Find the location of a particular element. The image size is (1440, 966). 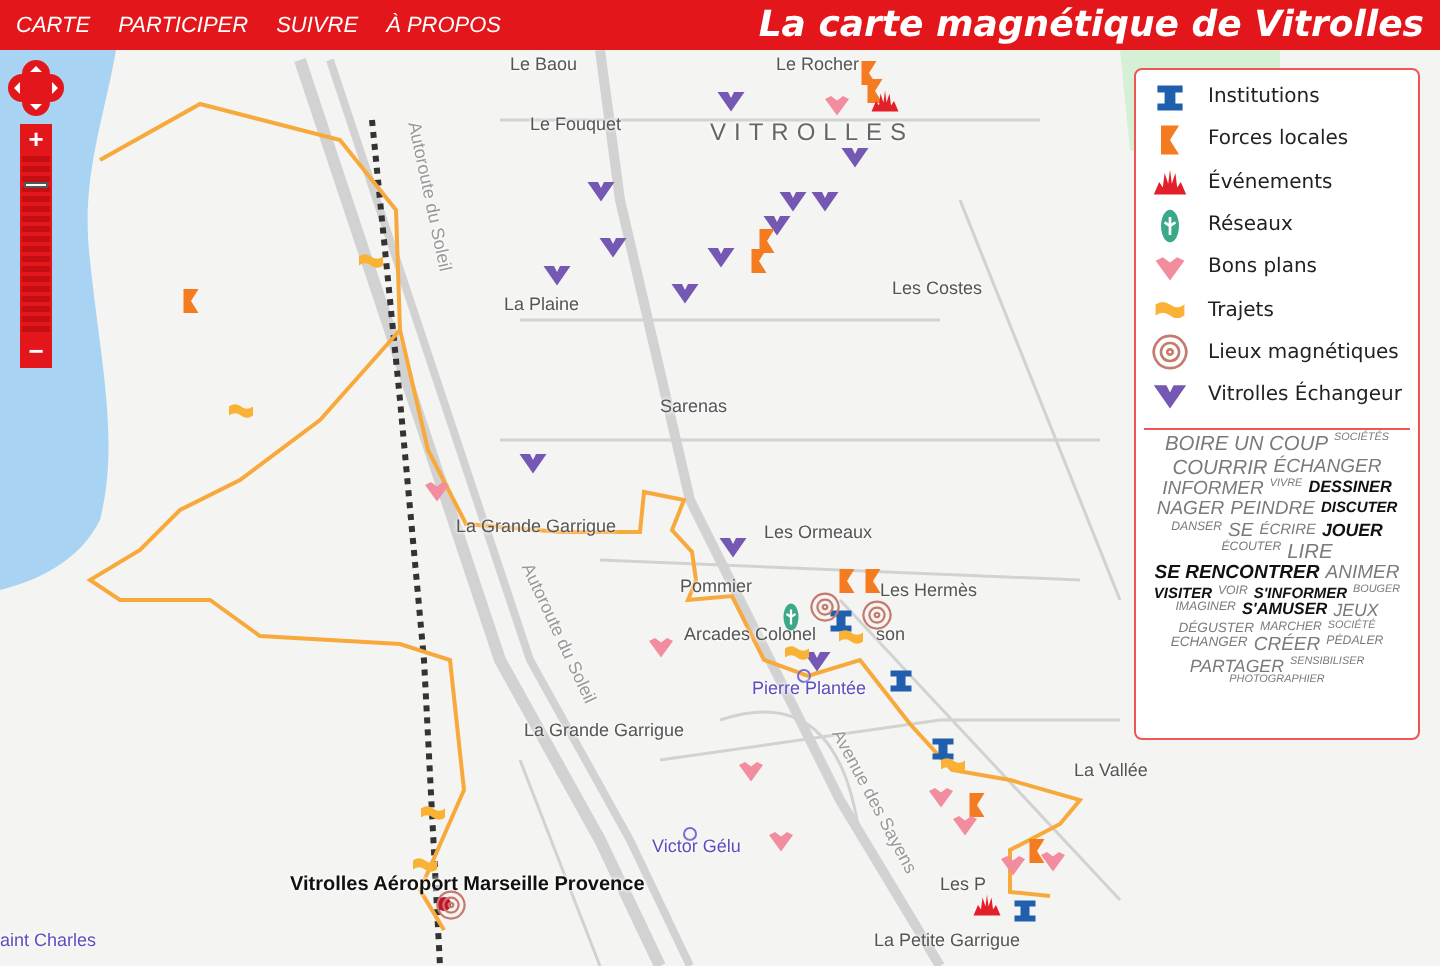

map-label: Les Hermès is located at coordinates (929, 590).